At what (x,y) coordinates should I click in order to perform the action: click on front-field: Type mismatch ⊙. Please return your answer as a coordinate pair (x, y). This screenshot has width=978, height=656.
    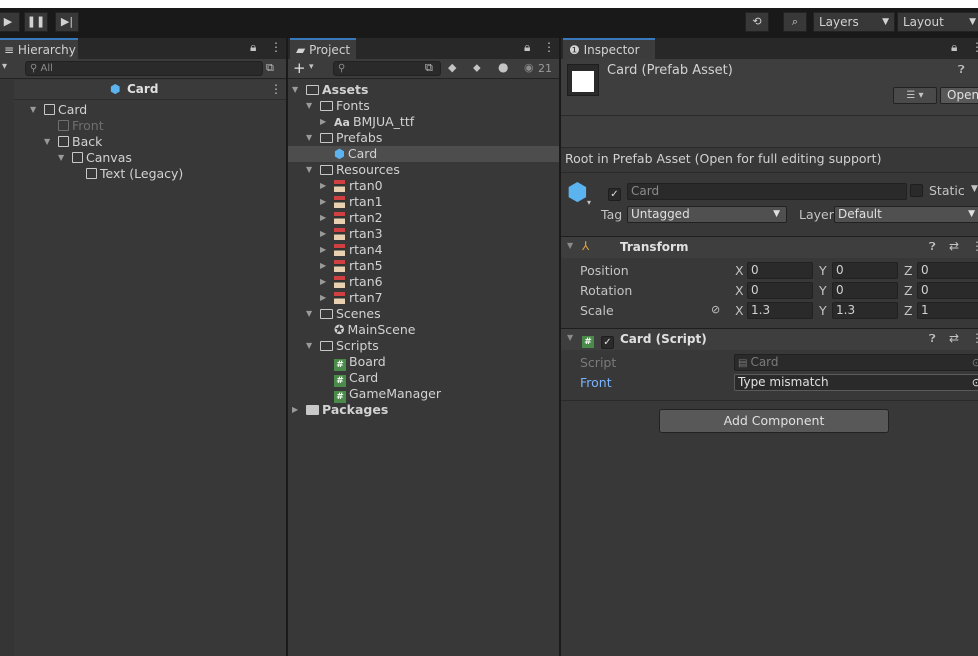
    Looking at the image, I should click on (856, 382).